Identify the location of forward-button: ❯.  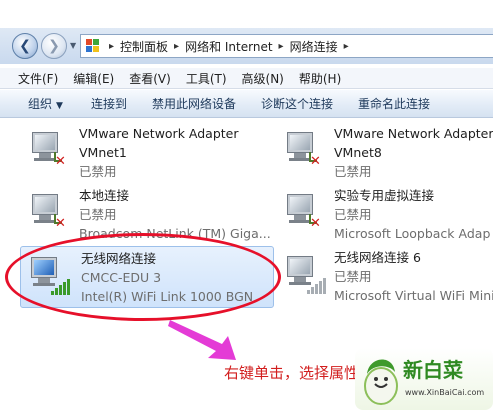
(54, 46).